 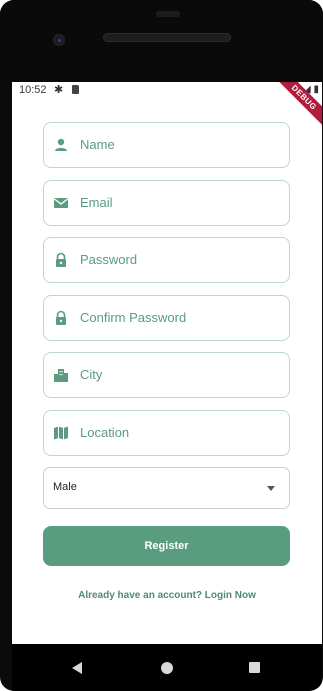 I want to click on register-button: Register, so click(x=166, y=546).